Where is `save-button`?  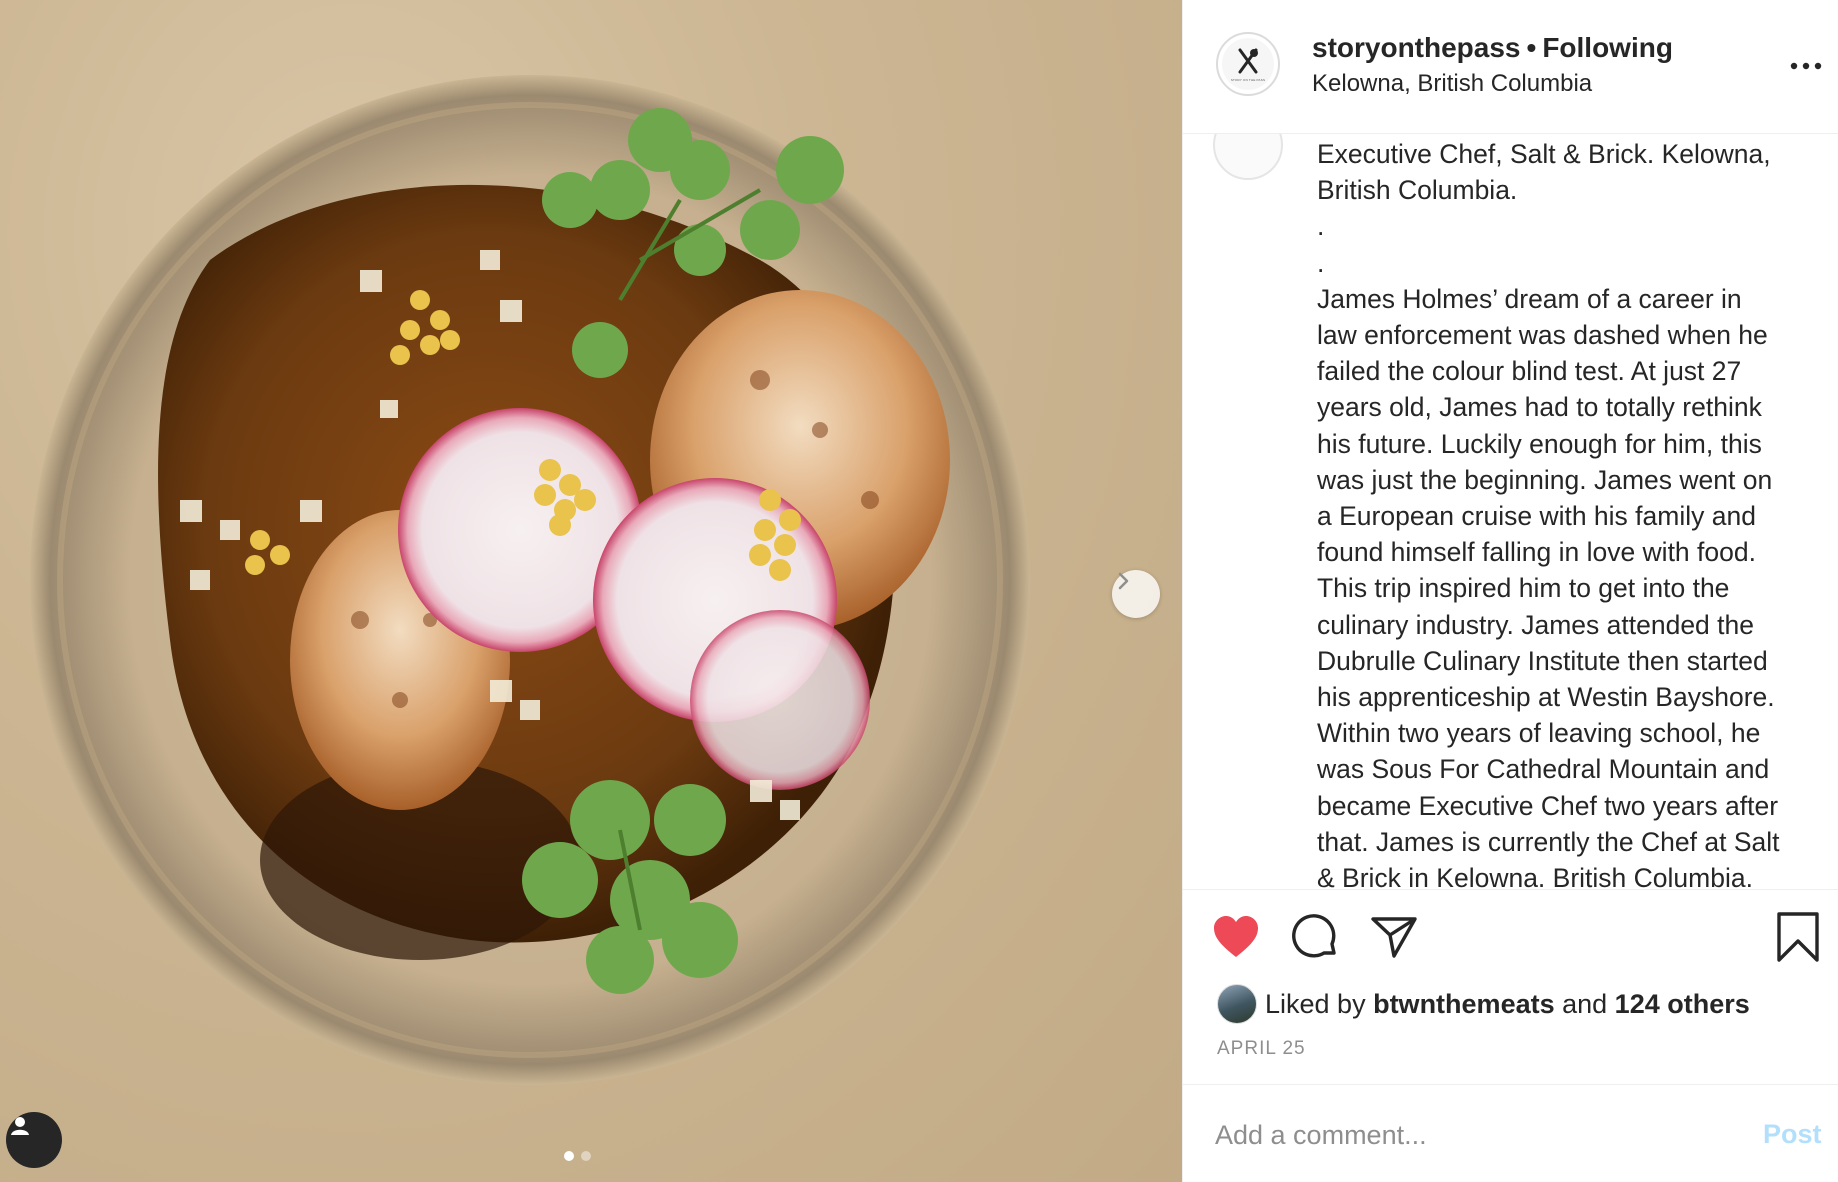 save-button is located at coordinates (1798, 937).